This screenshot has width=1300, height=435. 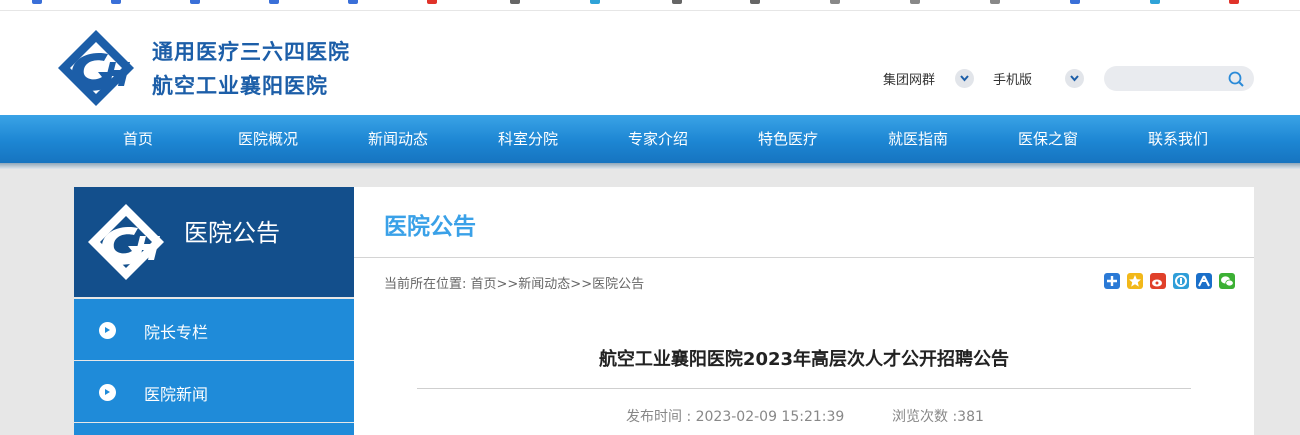 I want to click on site-name: 通用医疗三六四医院 航空工业襄阳医院, so click(x=251, y=69).